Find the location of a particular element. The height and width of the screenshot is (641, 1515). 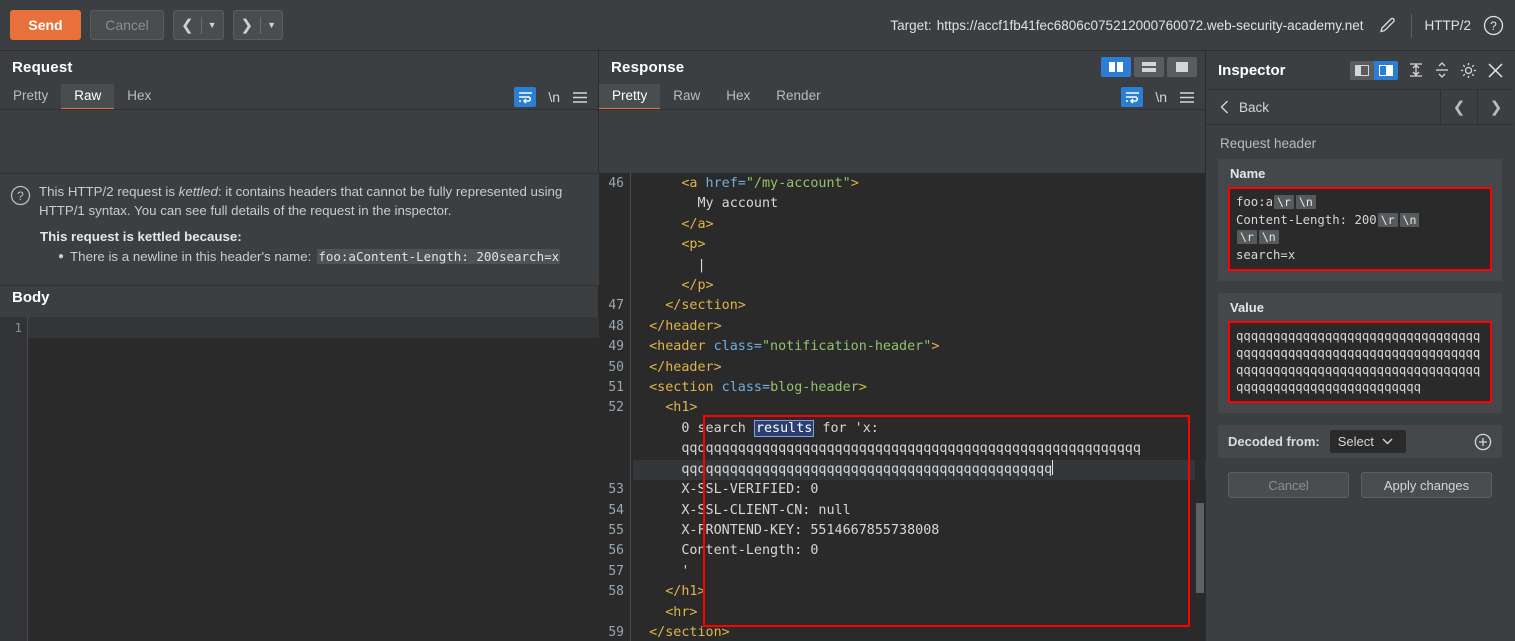

back-button: Back is located at coordinates (1323, 107).